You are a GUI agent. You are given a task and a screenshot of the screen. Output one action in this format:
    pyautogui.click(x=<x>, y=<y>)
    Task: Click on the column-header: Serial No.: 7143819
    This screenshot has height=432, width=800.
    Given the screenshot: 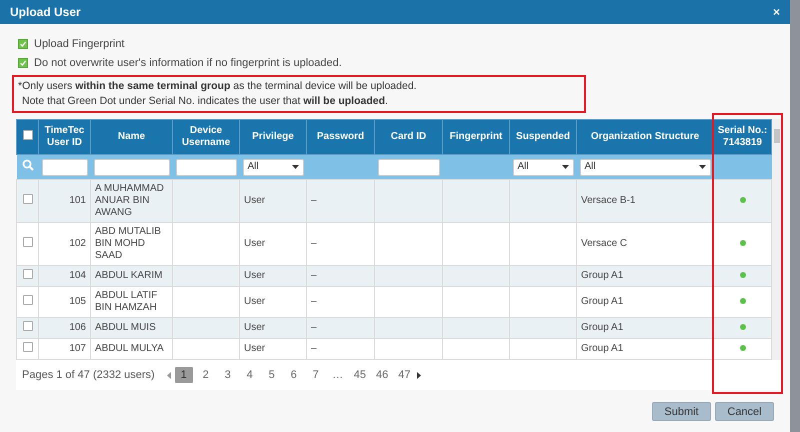 What is the action you would take?
    pyautogui.click(x=743, y=137)
    